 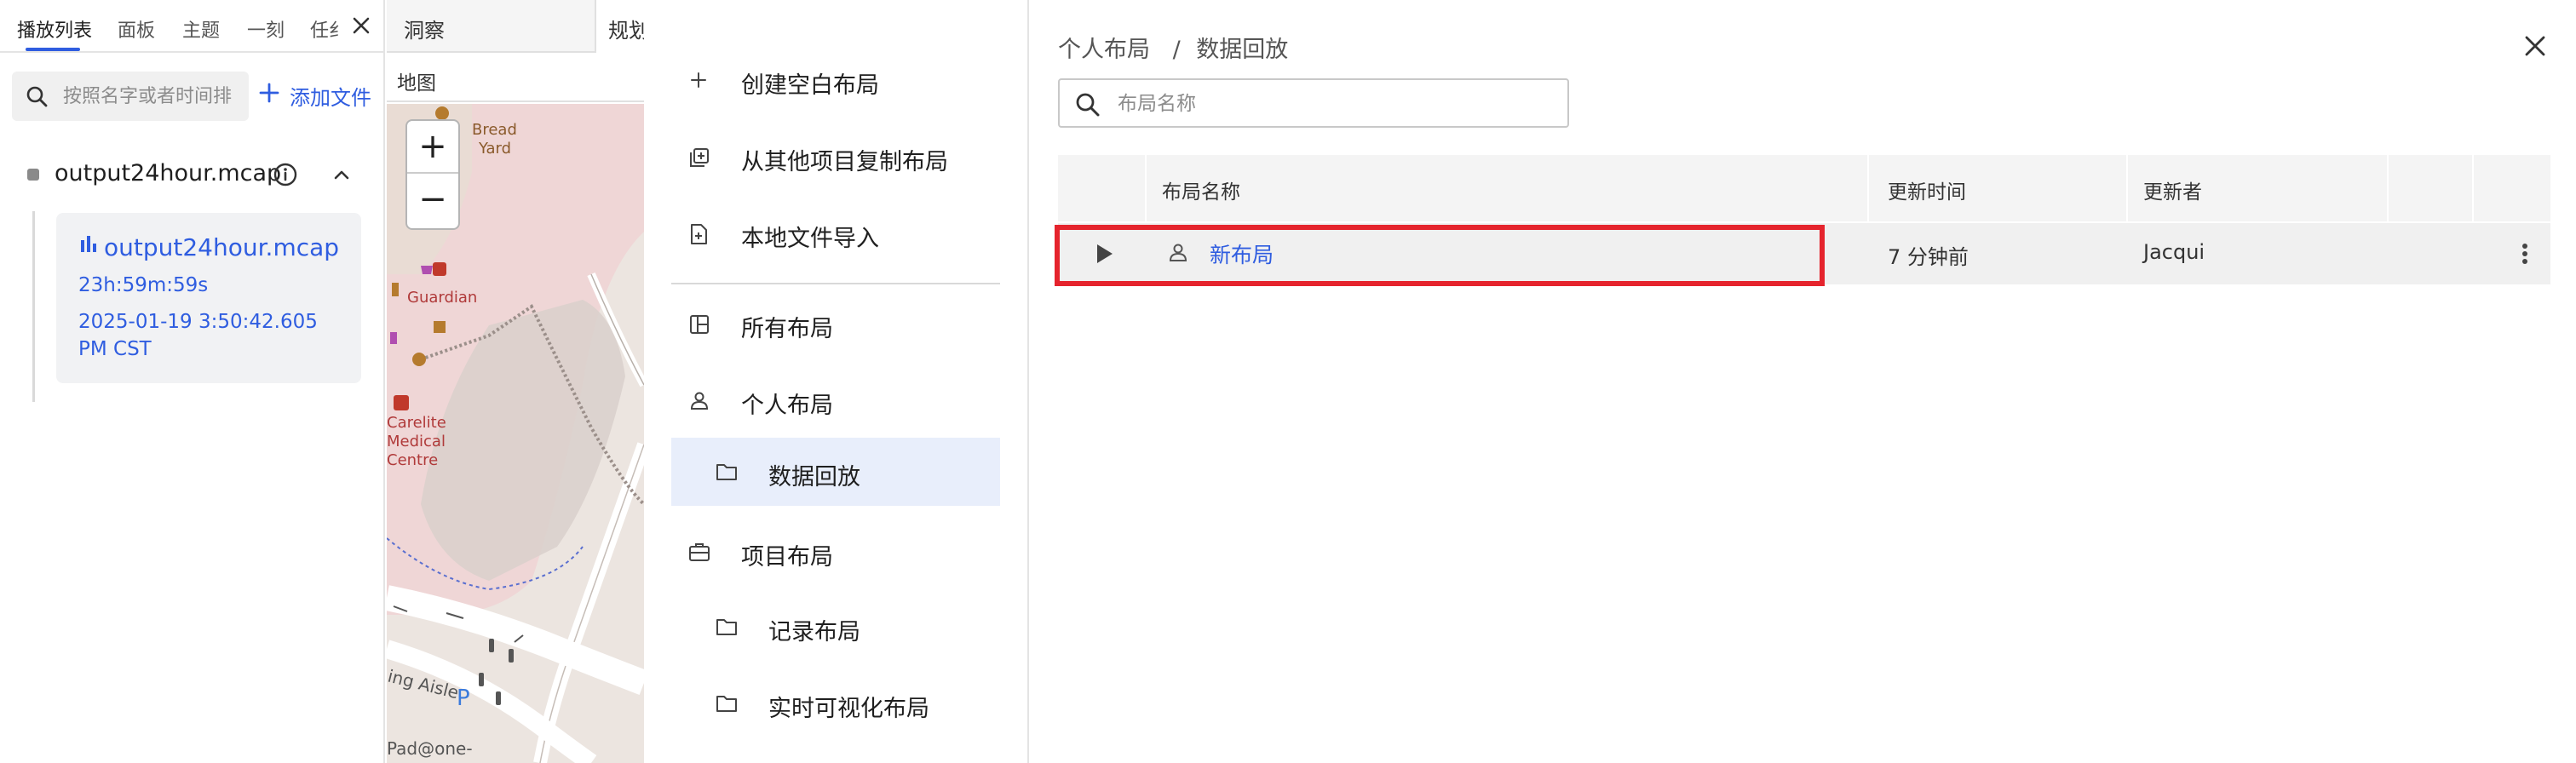 What do you see at coordinates (787, 329) in the screenshot?
I see `menu-item-label: 所有布局` at bounding box center [787, 329].